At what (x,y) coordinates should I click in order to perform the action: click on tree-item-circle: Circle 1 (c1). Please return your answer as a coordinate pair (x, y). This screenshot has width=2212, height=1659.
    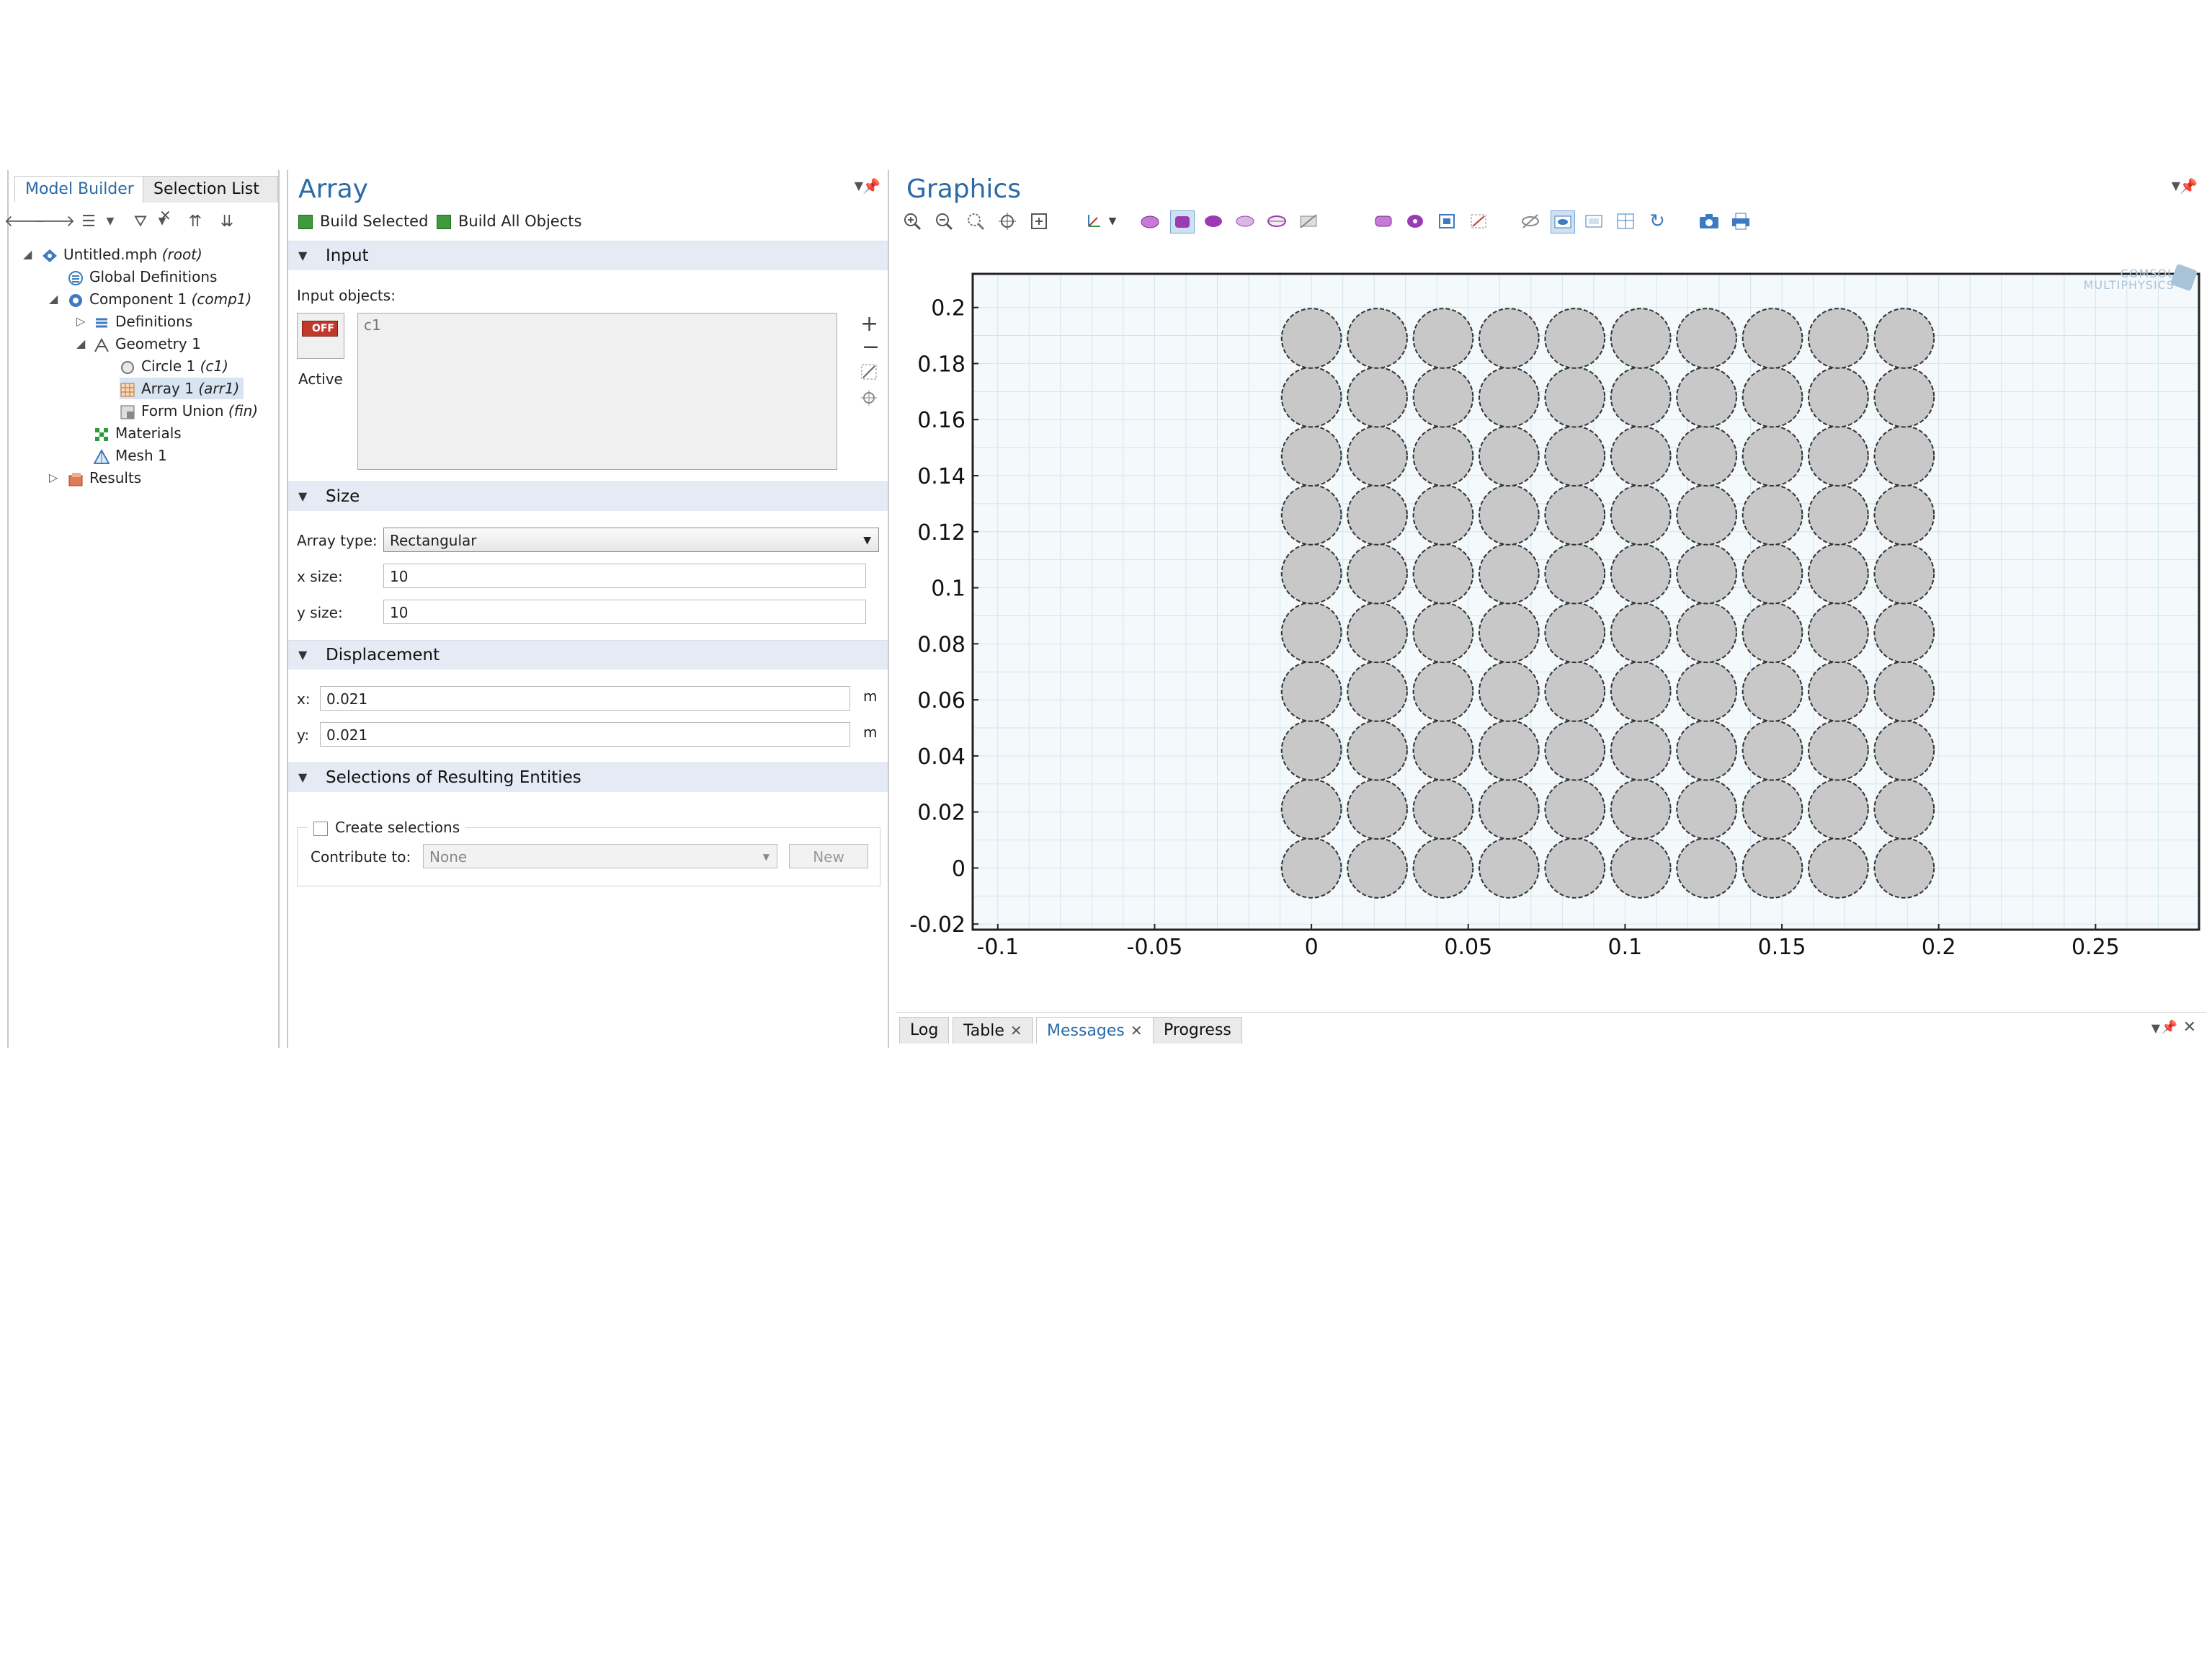
    Looking at the image, I should click on (174, 366).